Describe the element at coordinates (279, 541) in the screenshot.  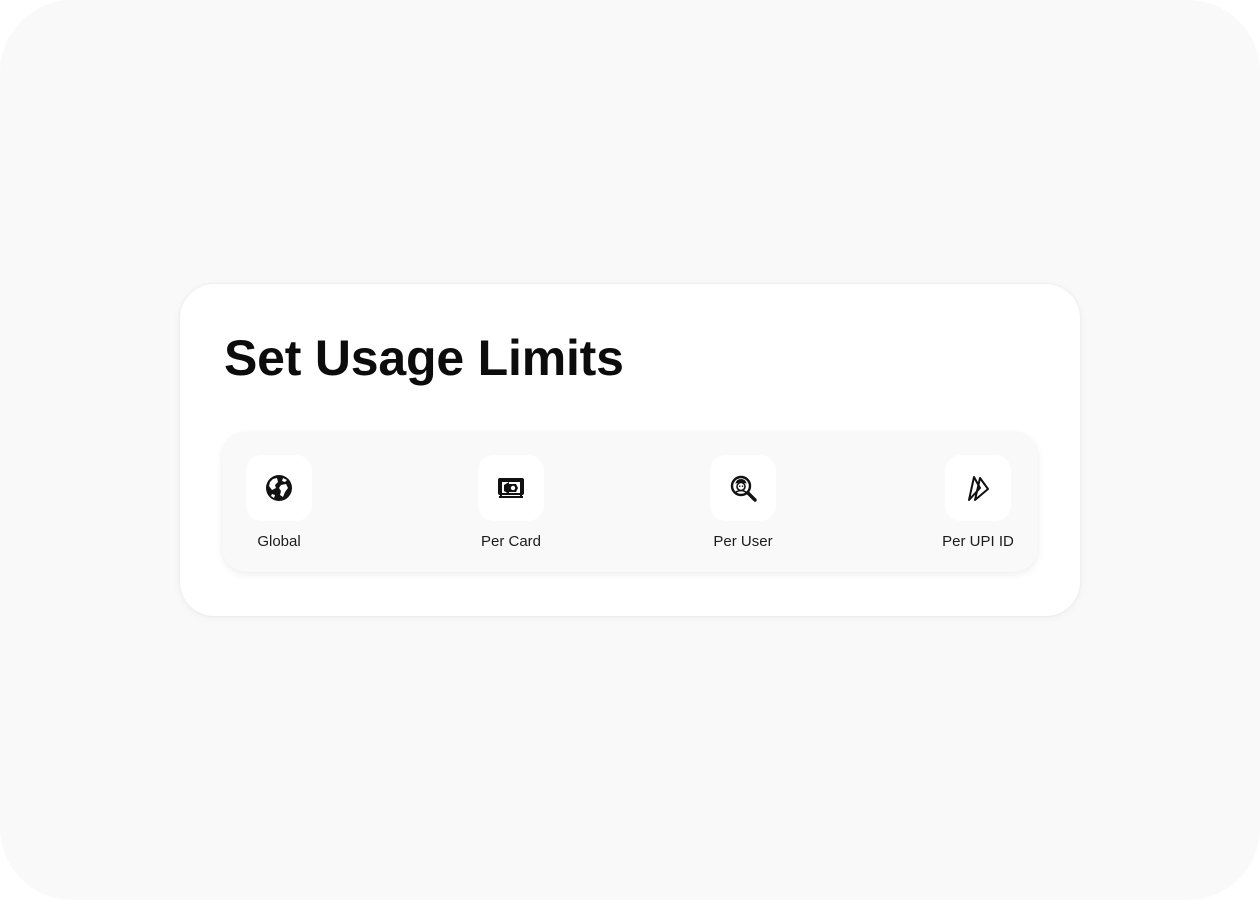
I see `option-label: Global` at that location.